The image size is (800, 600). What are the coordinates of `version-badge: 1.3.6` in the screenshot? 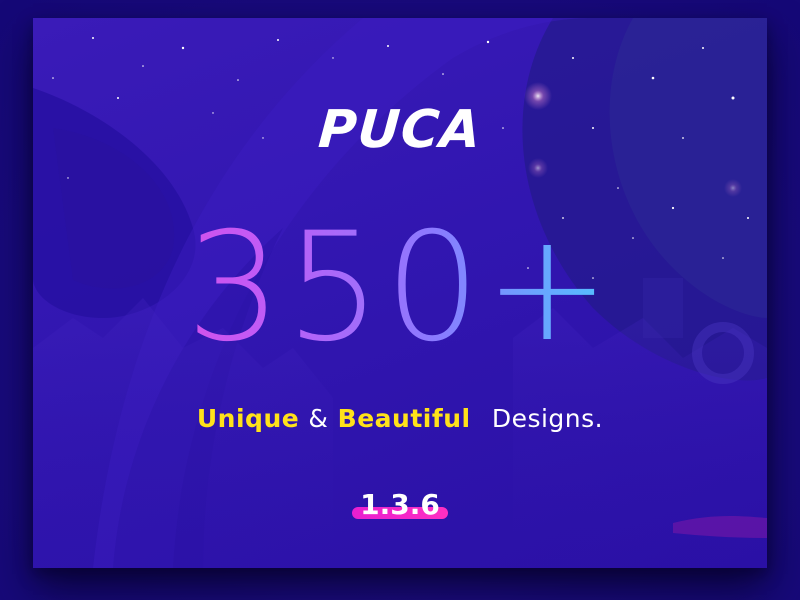 It's located at (400, 504).